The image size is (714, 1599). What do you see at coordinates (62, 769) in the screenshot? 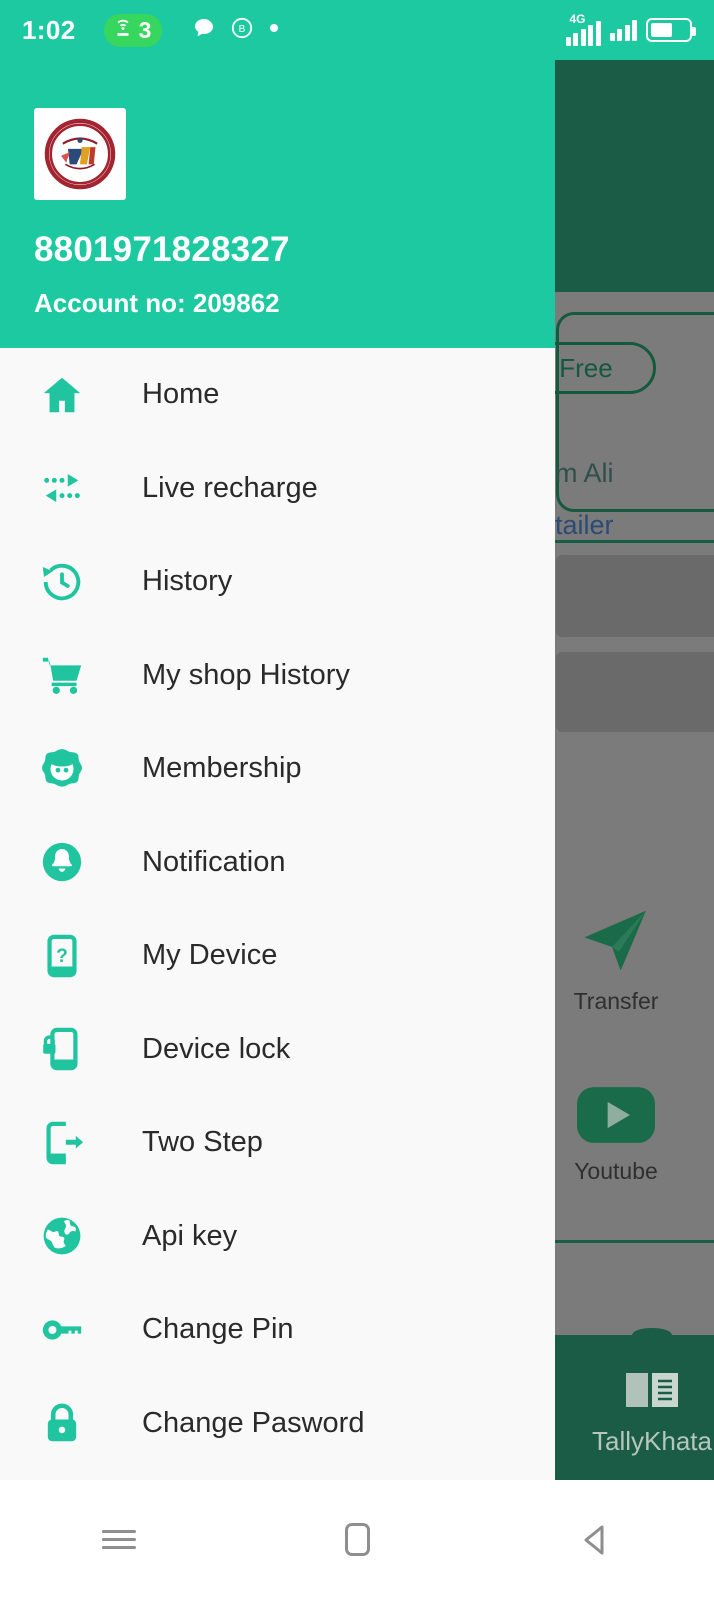
I see `membership-face-icon` at bounding box center [62, 769].